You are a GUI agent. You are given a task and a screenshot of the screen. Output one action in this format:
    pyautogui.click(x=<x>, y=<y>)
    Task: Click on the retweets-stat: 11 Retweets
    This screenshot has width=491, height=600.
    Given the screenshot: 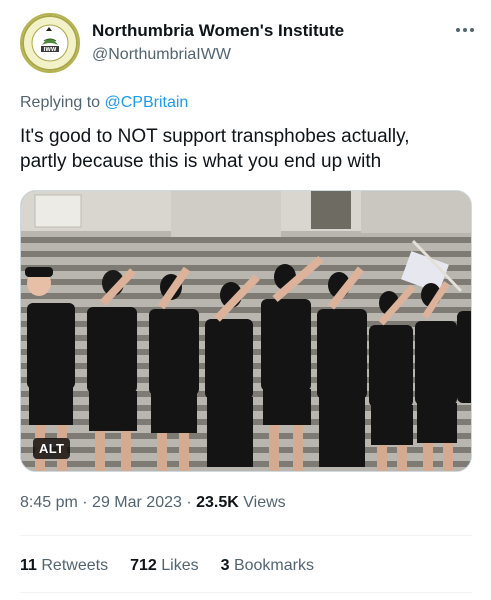 What is the action you would take?
    pyautogui.click(x=64, y=566)
    